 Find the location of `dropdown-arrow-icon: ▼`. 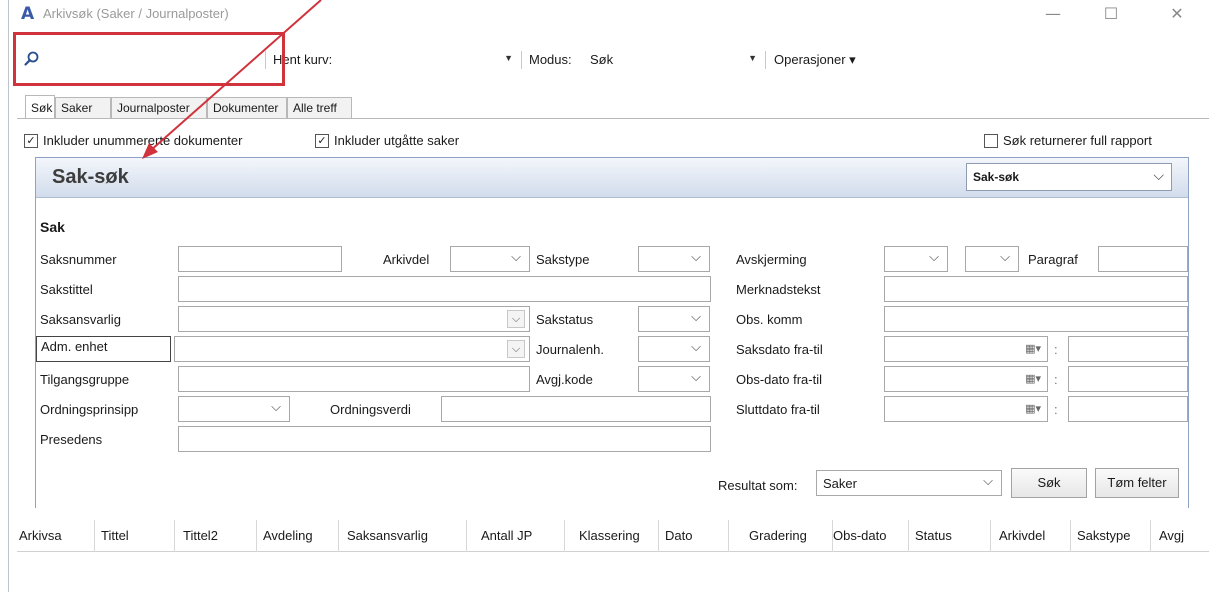

dropdown-arrow-icon: ▼ is located at coordinates (508, 58).